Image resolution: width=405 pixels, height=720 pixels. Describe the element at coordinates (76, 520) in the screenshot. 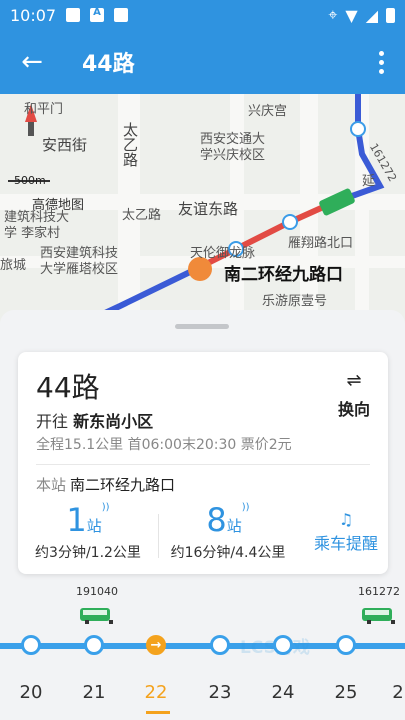

I see `stops-away: 1` at that location.